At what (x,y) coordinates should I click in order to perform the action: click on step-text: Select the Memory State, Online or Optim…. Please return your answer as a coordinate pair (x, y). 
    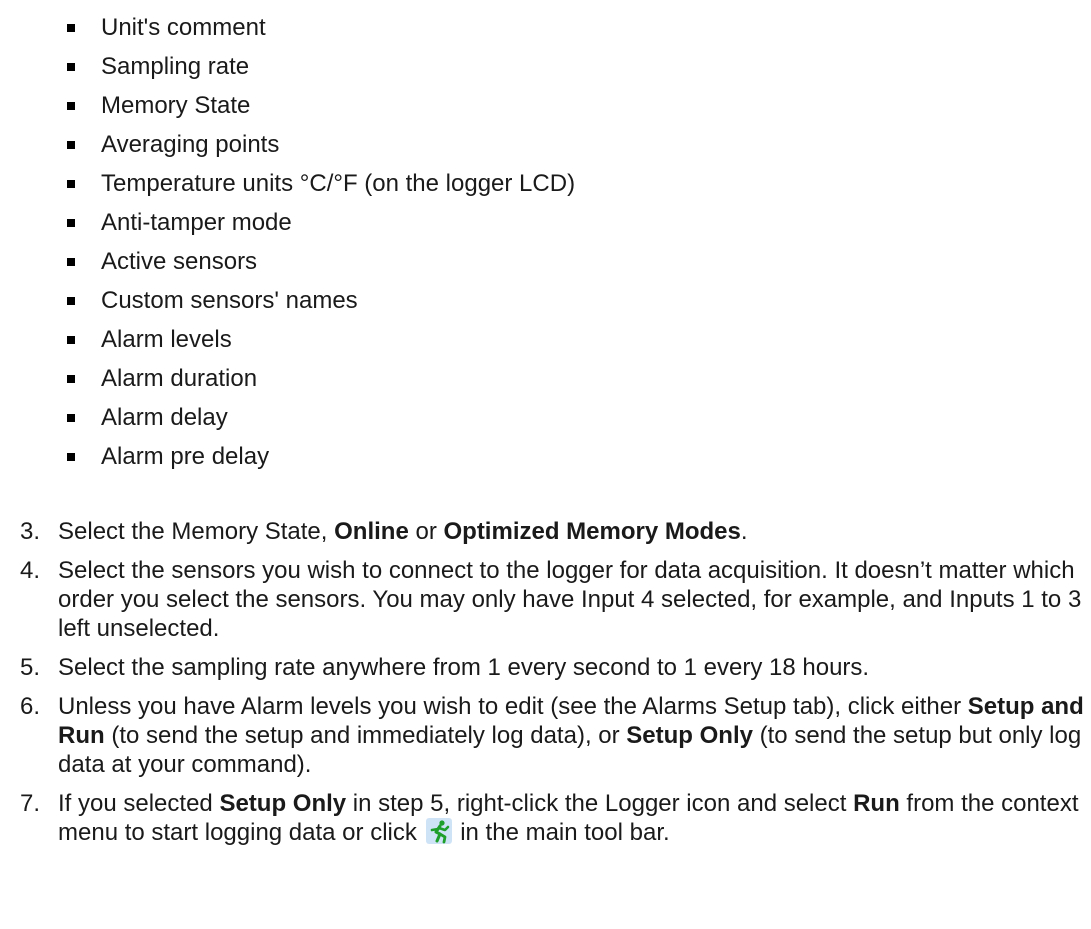
    Looking at the image, I should click on (403, 531).